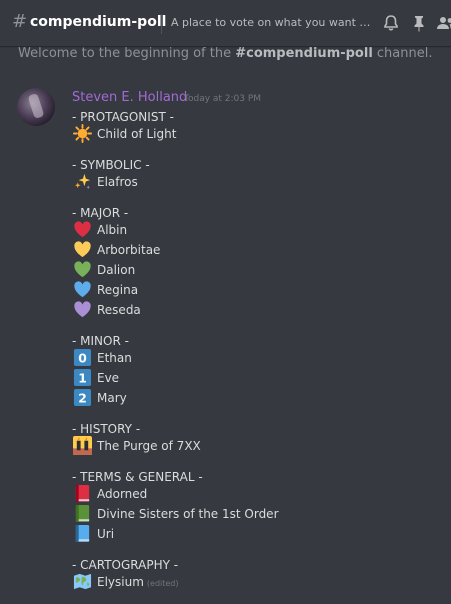 The height and width of the screenshot is (604, 451). What do you see at coordinates (304, 53) in the screenshot?
I see `welcome-channel: #compendium-poll` at bounding box center [304, 53].